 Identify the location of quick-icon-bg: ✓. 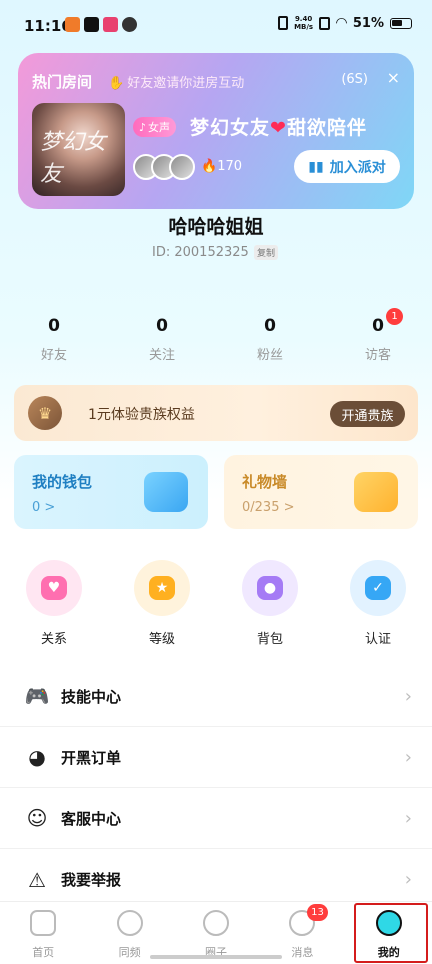
(378, 588).